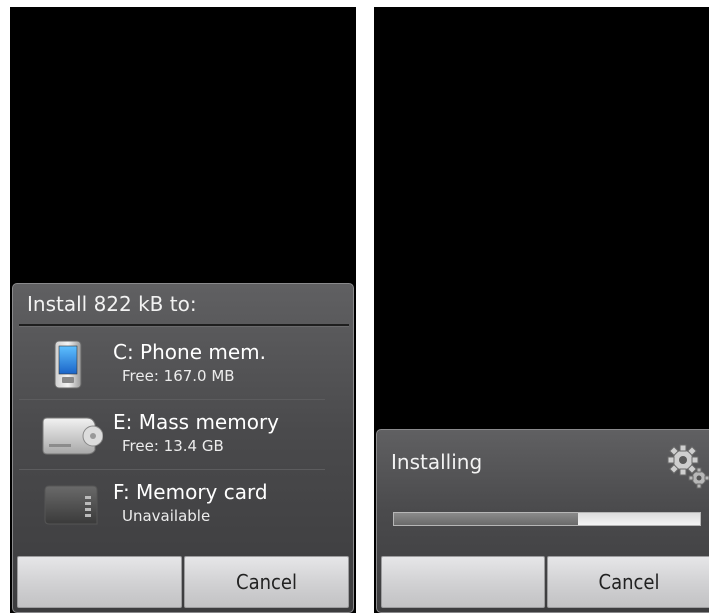  Describe the element at coordinates (71, 505) in the screenshot. I see `memory-card-icon` at that location.